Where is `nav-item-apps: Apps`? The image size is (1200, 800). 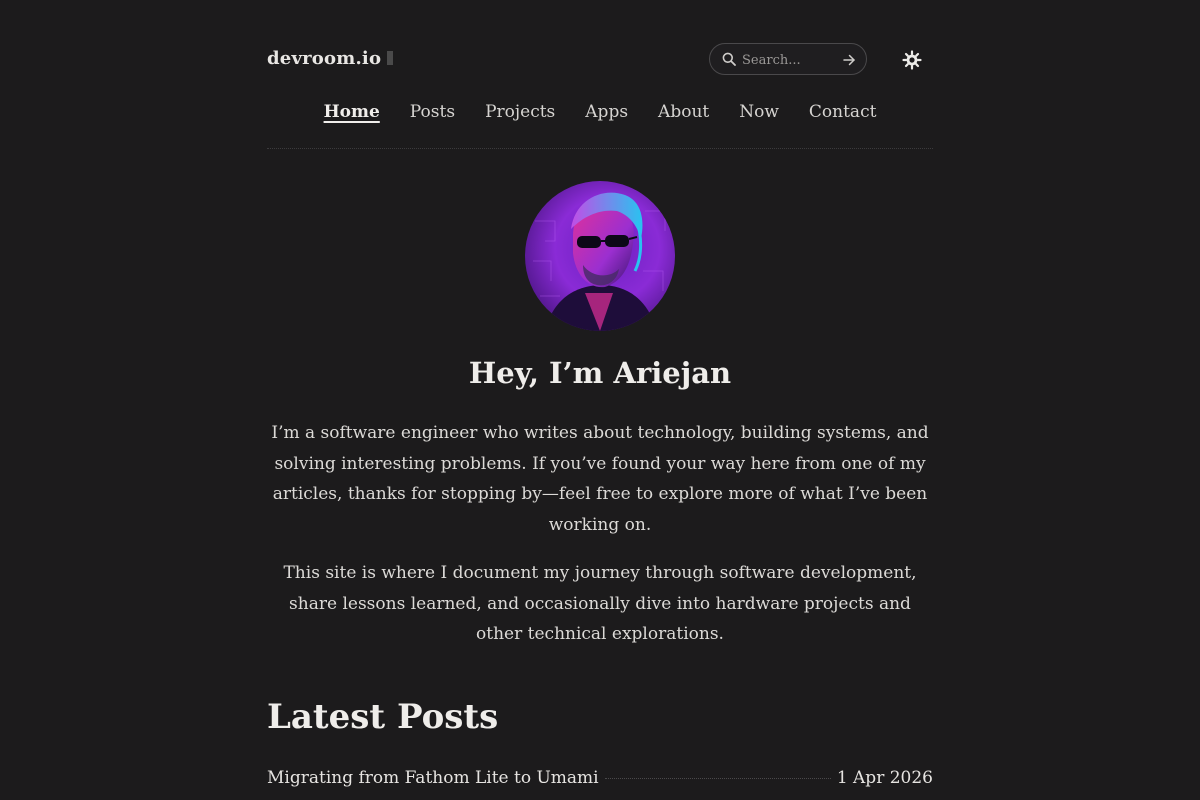
nav-item-apps: Apps is located at coordinates (606, 112).